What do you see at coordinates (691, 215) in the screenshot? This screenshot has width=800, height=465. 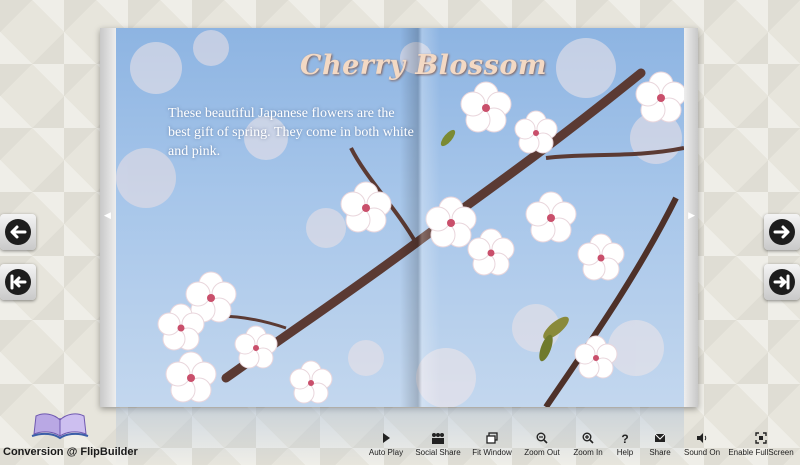 I see `page-turn-right-icon: ▶` at bounding box center [691, 215].